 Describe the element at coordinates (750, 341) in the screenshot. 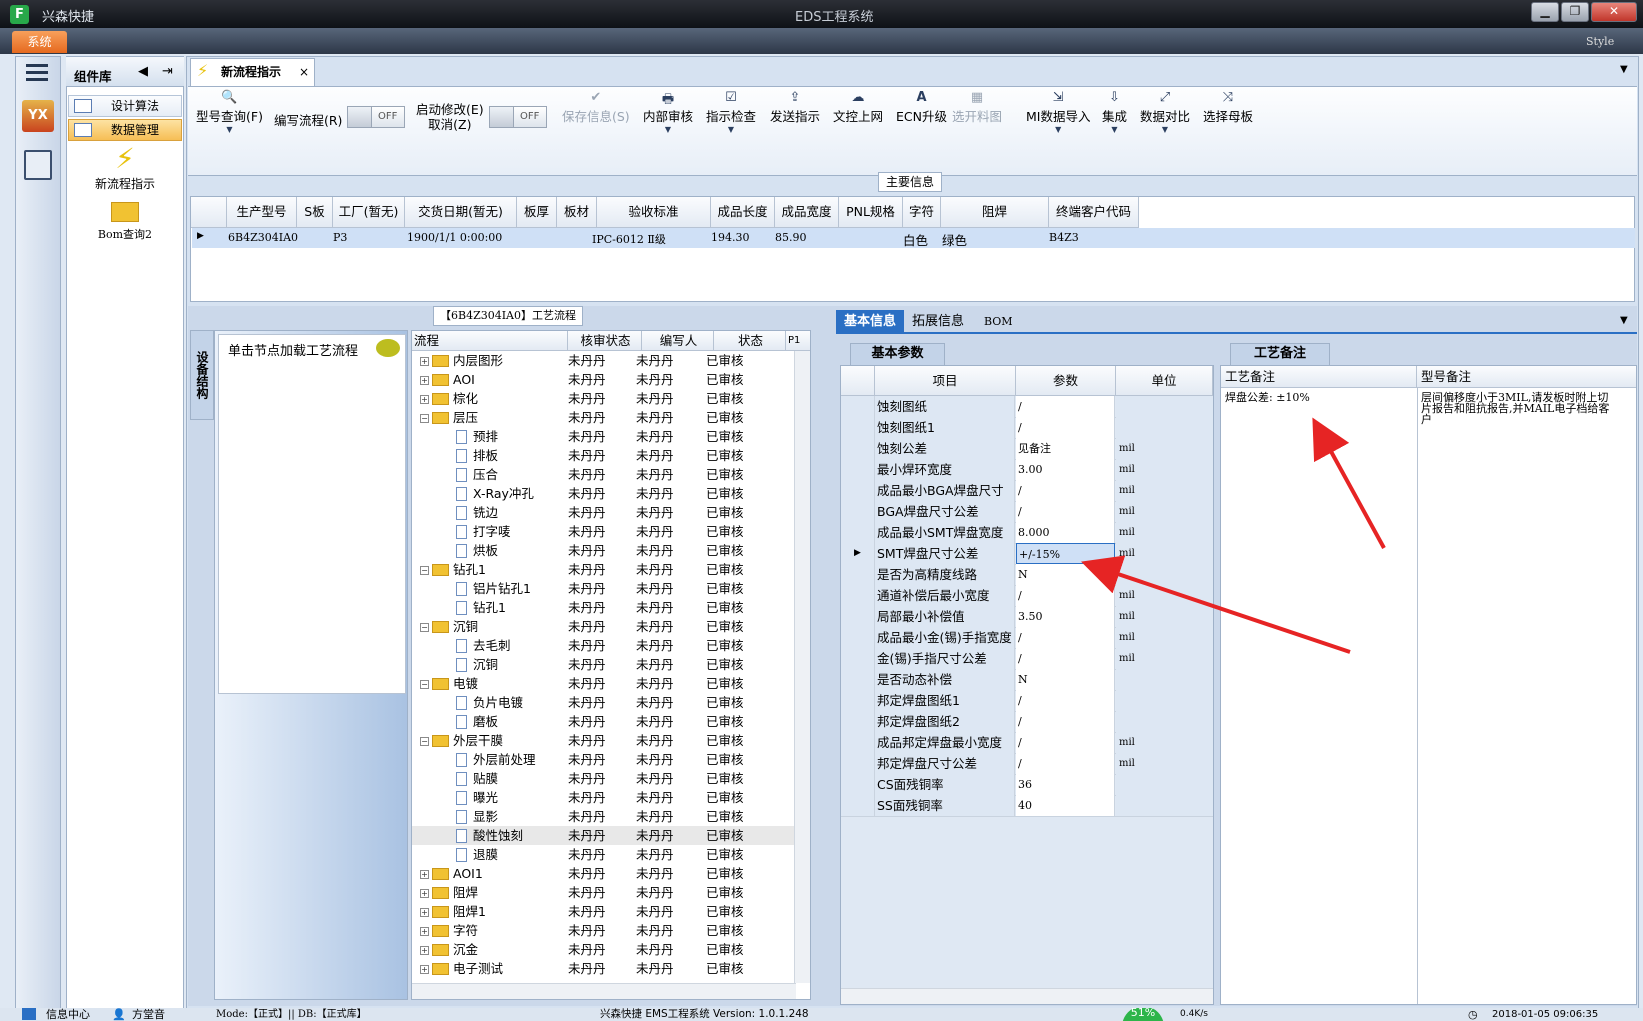

I see `column-header: 状态` at that location.